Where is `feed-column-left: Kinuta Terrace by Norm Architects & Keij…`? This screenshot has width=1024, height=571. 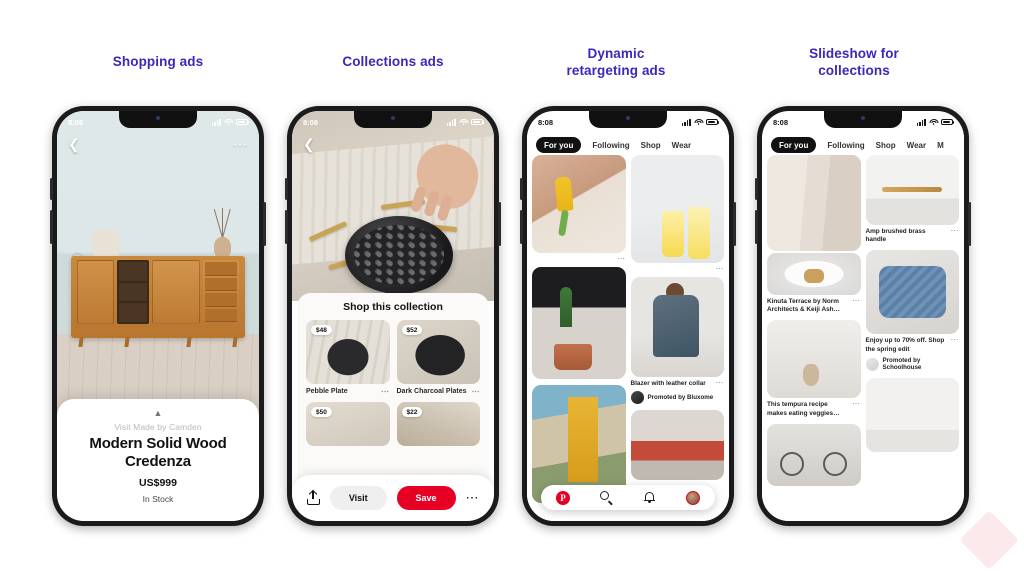
feed-column-left: Kinuta Terrace by Norm Architects & Keij… is located at coordinates (814, 338).